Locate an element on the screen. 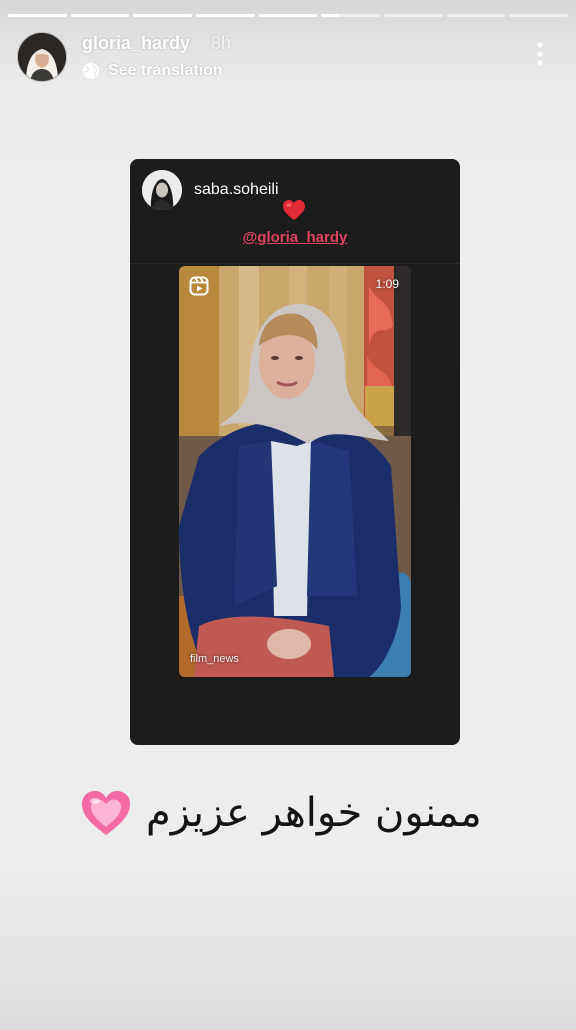  story-username: gloria_hardy is located at coordinates (136, 43).